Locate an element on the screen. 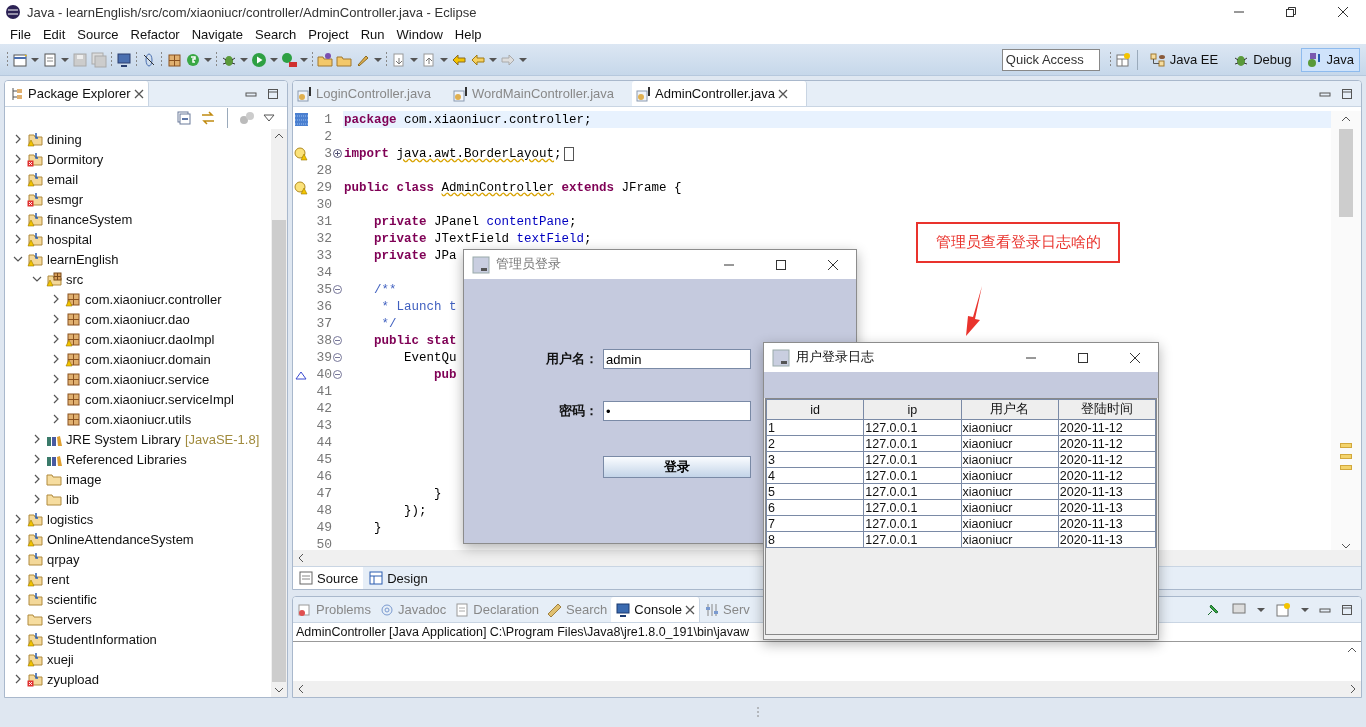 This screenshot has width=1366, height=727. tree-item: lib is located at coordinates (151, 499).